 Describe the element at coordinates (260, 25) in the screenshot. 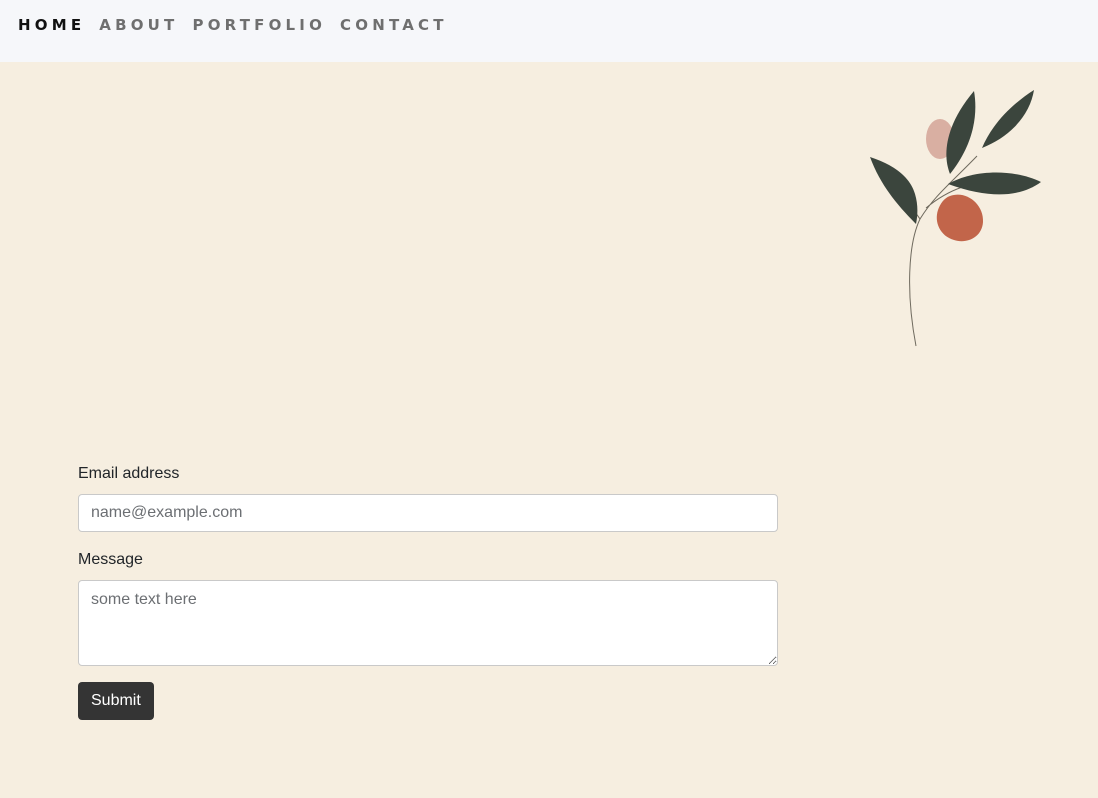

I see `nav-portfolio-link: PORTFOLIO` at that location.